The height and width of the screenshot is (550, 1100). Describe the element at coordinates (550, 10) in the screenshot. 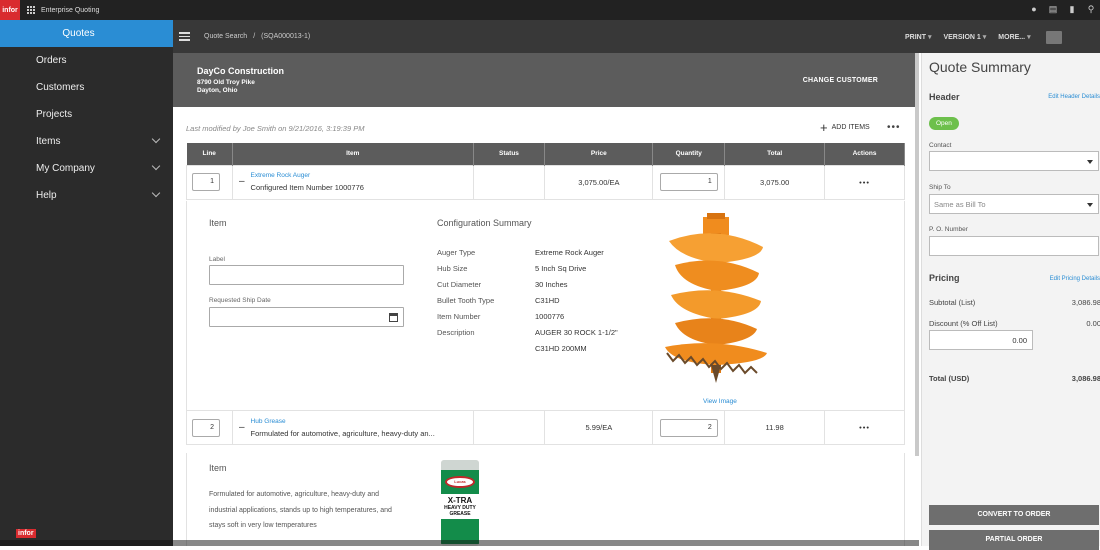

I see `top-bar: infor Enterprise Quoting ● ▤ ▮ ⚲` at that location.